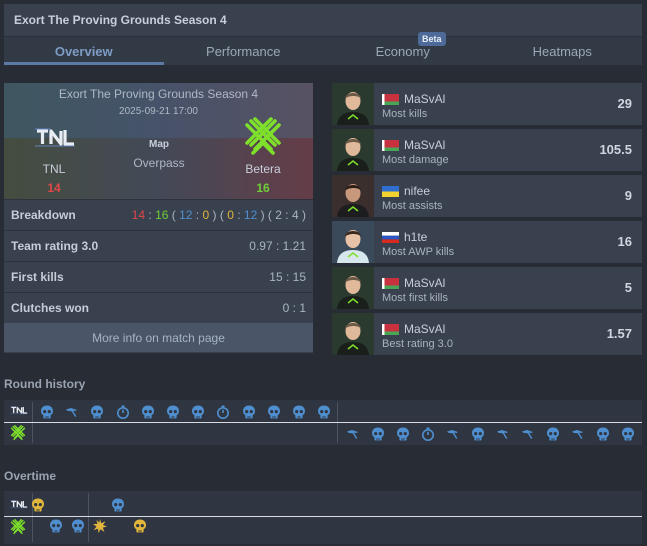 The image size is (647, 546). I want to click on tab-overview-label: Overview, so click(83, 51).